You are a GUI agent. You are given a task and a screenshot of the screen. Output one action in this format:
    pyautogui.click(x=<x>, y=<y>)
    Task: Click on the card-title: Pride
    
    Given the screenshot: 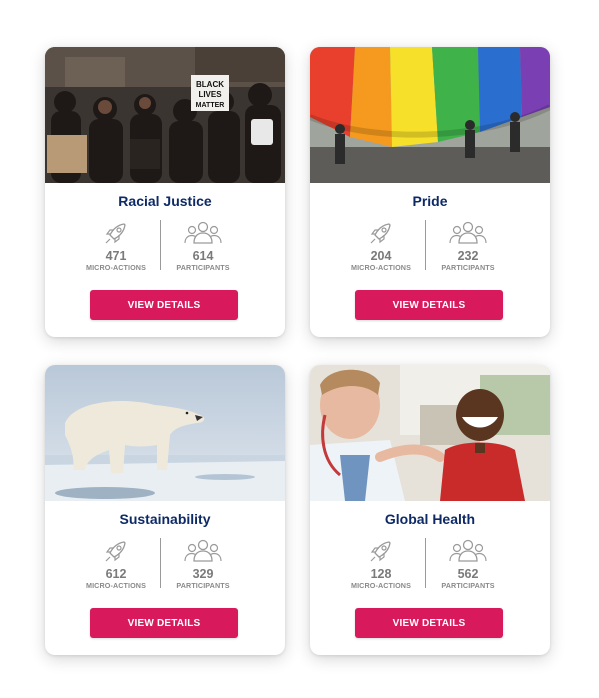 What is the action you would take?
    pyautogui.click(x=430, y=201)
    